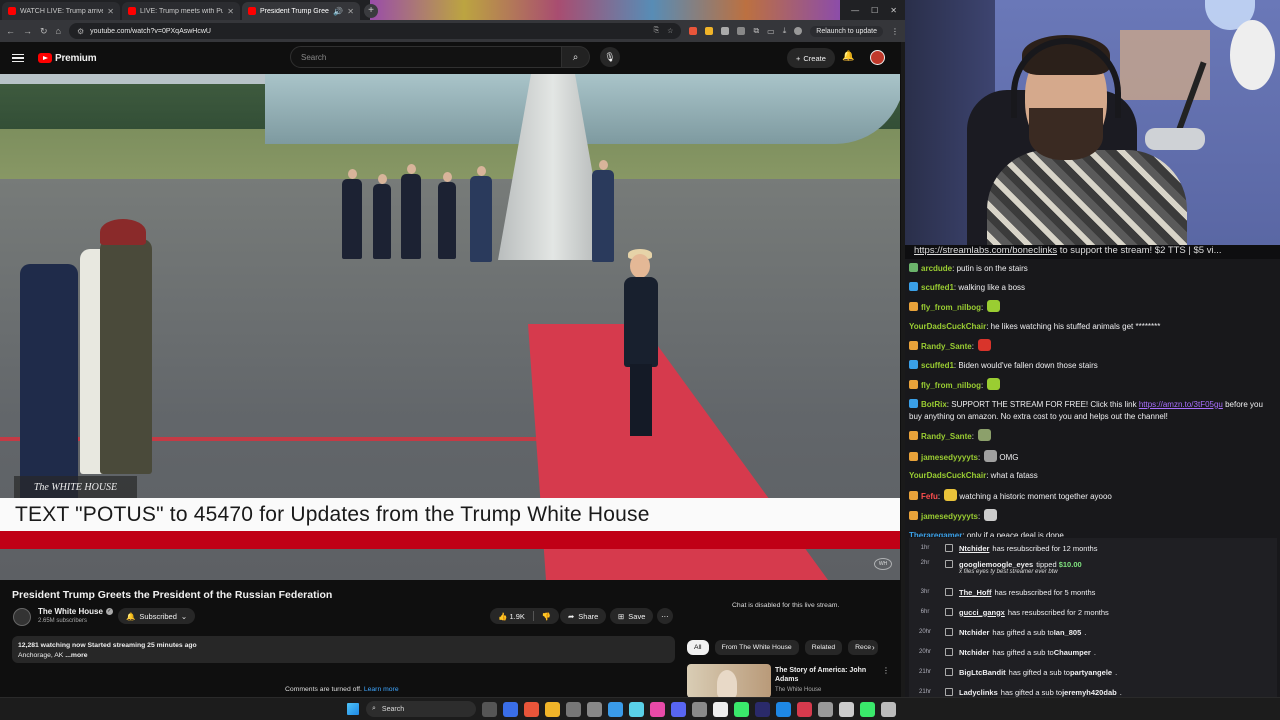 Image resolution: width=1280 pixels, height=720 pixels. Describe the element at coordinates (846, 31) in the screenshot. I see `relaunch-button: Relaunch to update` at that location.